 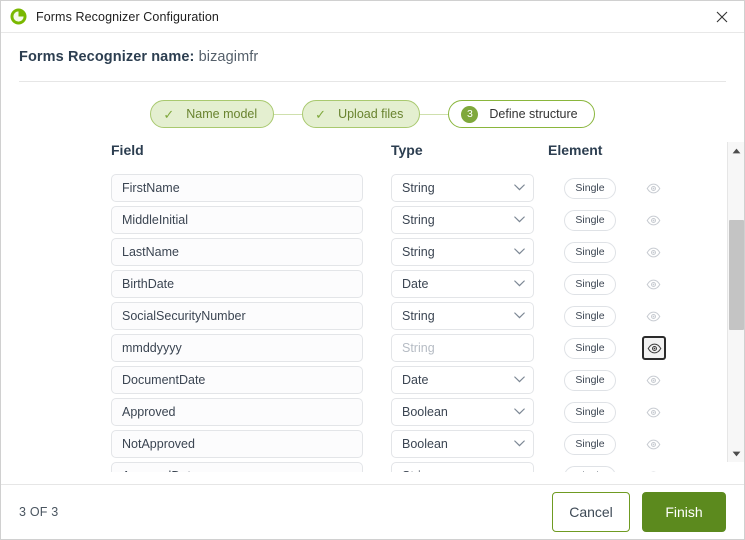 I want to click on table-row: BirthDate Date Single, so click(x=427, y=284).